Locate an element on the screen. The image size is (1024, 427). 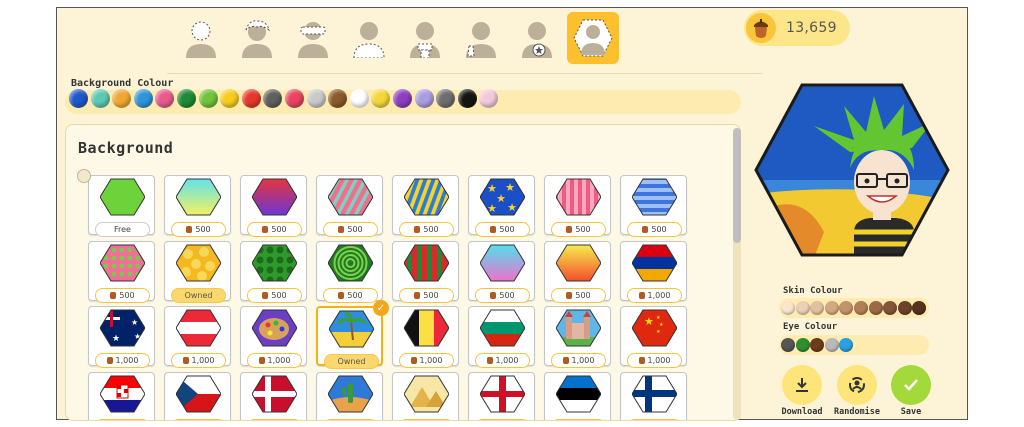
tab-hair is located at coordinates (257, 38).